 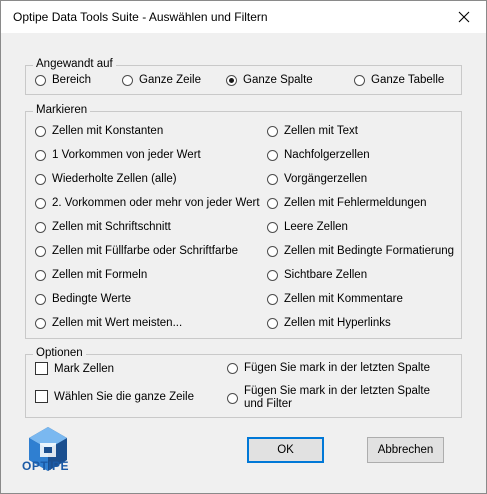 What do you see at coordinates (170, 80) in the screenshot?
I see `radio-label: Ganze Zeile` at bounding box center [170, 80].